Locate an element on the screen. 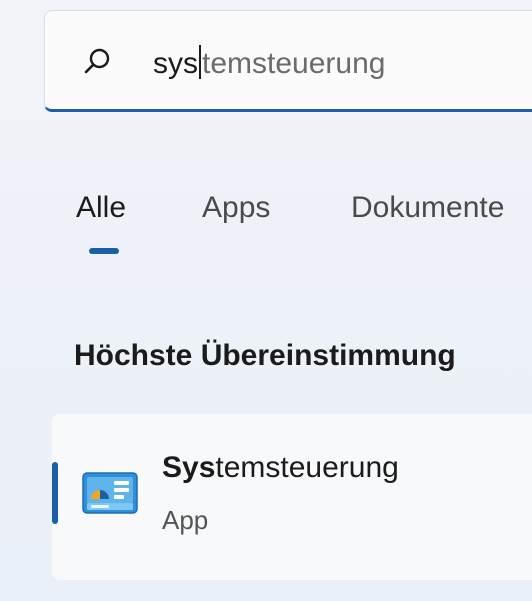 This screenshot has width=532, height=601. search-icon is located at coordinates (97, 61).